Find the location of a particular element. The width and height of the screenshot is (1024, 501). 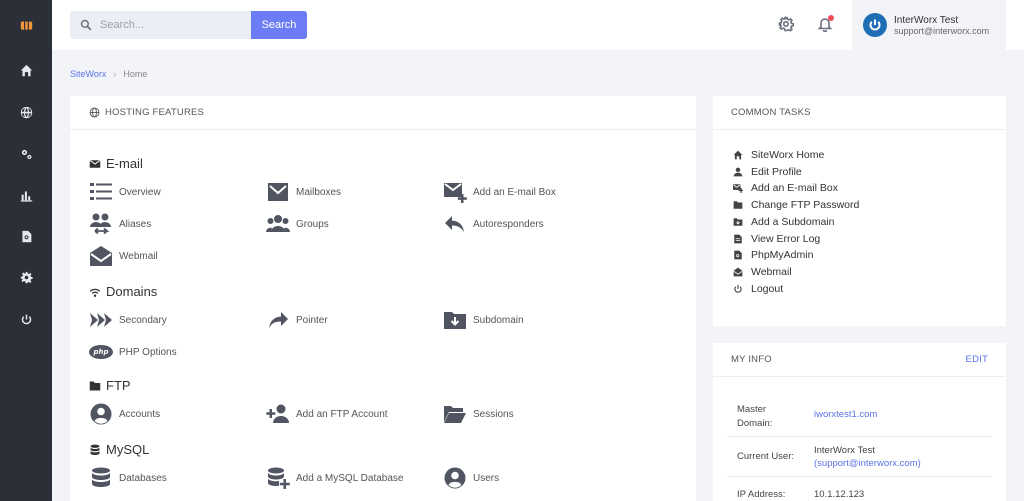

search-icon is located at coordinates (86, 25).